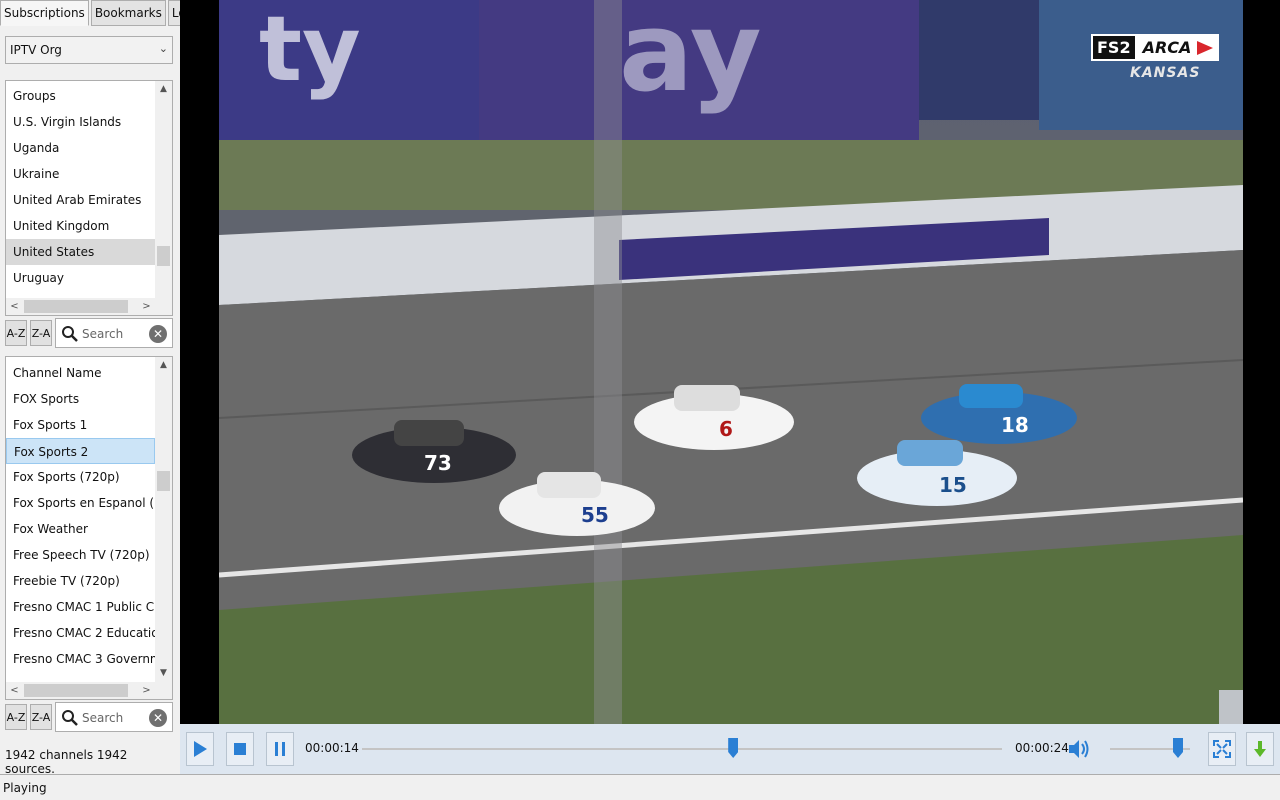 The height and width of the screenshot is (800, 1280). I want to click on download-arrow-icon, so click(1260, 749).